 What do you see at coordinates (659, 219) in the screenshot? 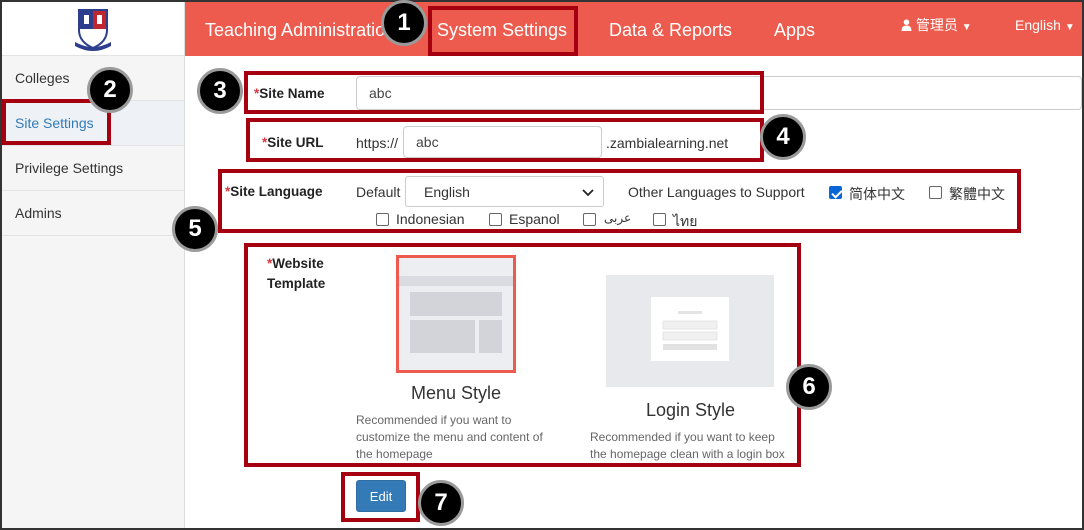
I see `checkbox-thai` at bounding box center [659, 219].